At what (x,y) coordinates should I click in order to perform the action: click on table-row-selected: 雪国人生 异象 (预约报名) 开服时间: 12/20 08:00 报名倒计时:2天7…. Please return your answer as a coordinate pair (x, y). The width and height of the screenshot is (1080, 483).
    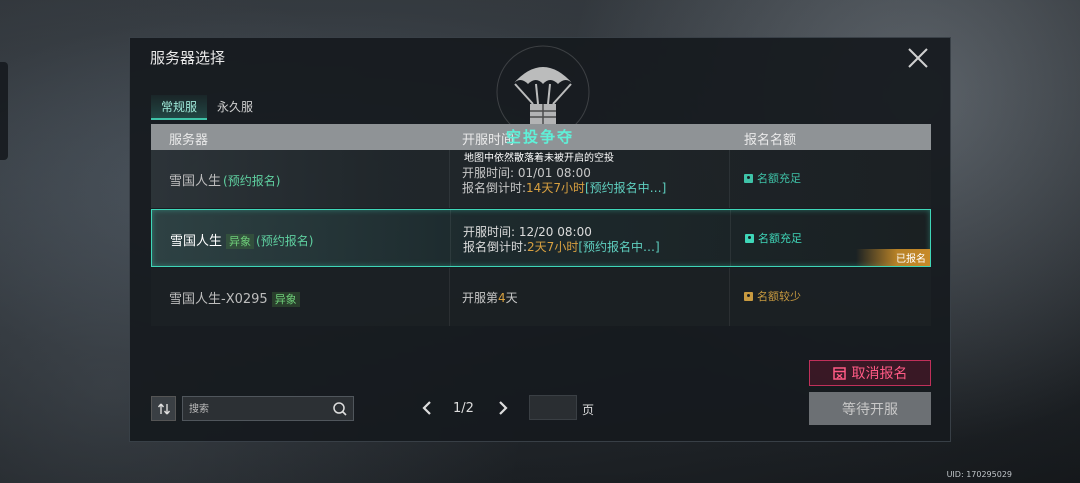
    Looking at the image, I should click on (541, 238).